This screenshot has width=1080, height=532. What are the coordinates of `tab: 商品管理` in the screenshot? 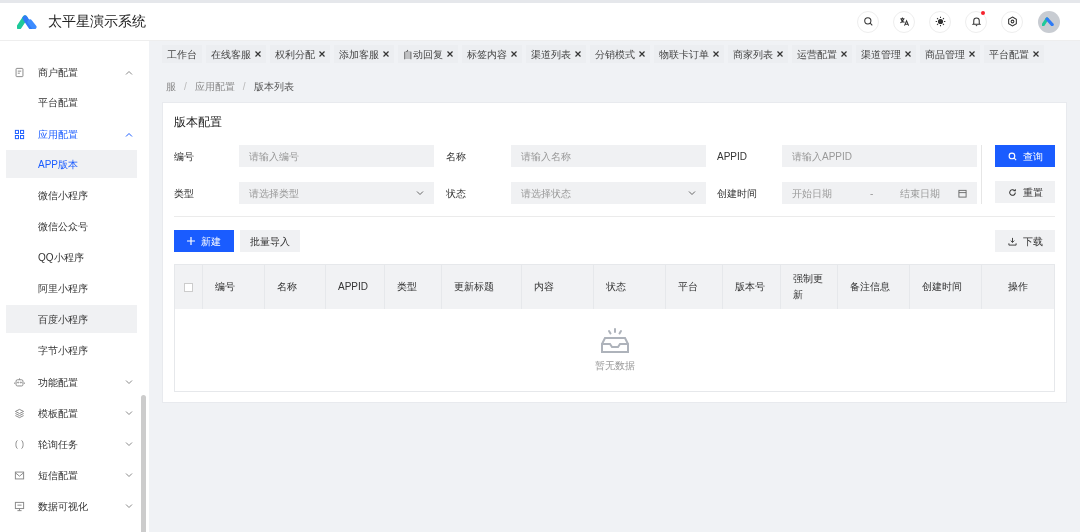 It's located at (950, 54).